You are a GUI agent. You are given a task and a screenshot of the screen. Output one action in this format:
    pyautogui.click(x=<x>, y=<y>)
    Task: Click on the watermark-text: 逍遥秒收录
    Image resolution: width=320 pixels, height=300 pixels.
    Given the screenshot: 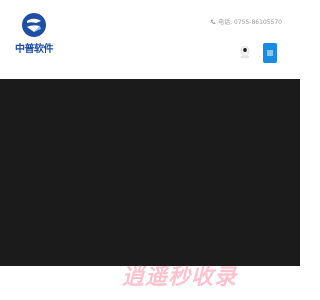 What is the action you would take?
    pyautogui.click(x=180, y=277)
    